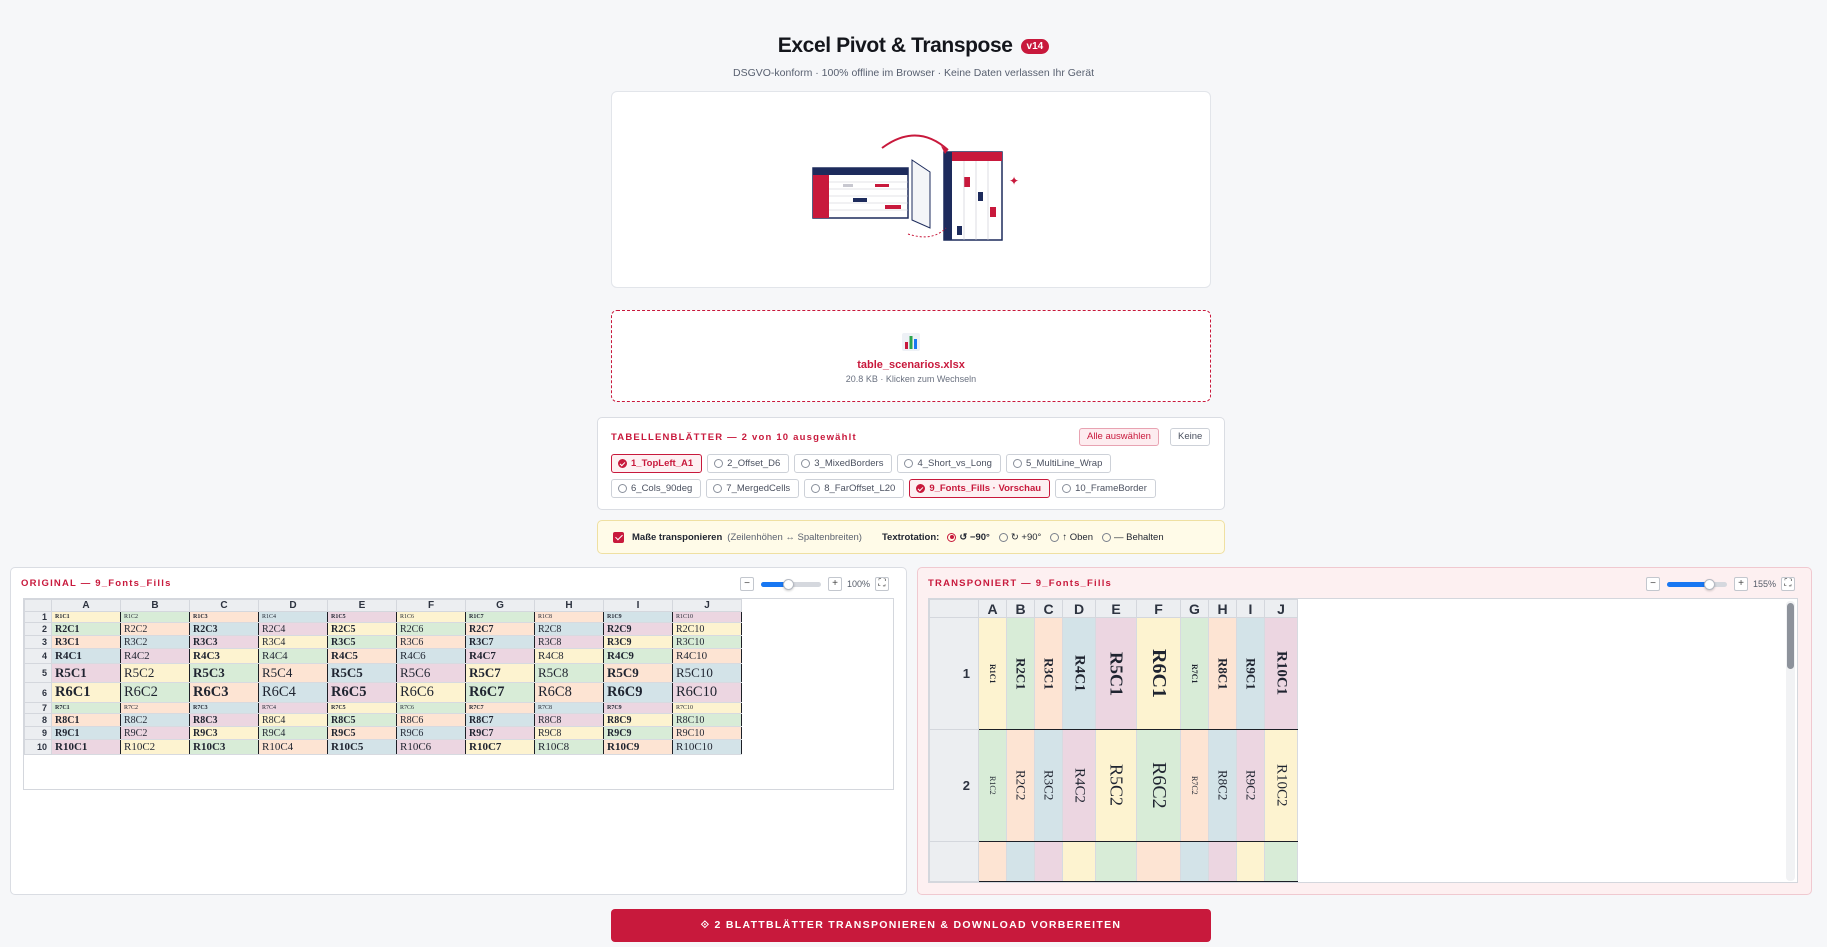 This screenshot has width=1827, height=947. I want to click on grid-cell: R3C2, so click(155, 642).